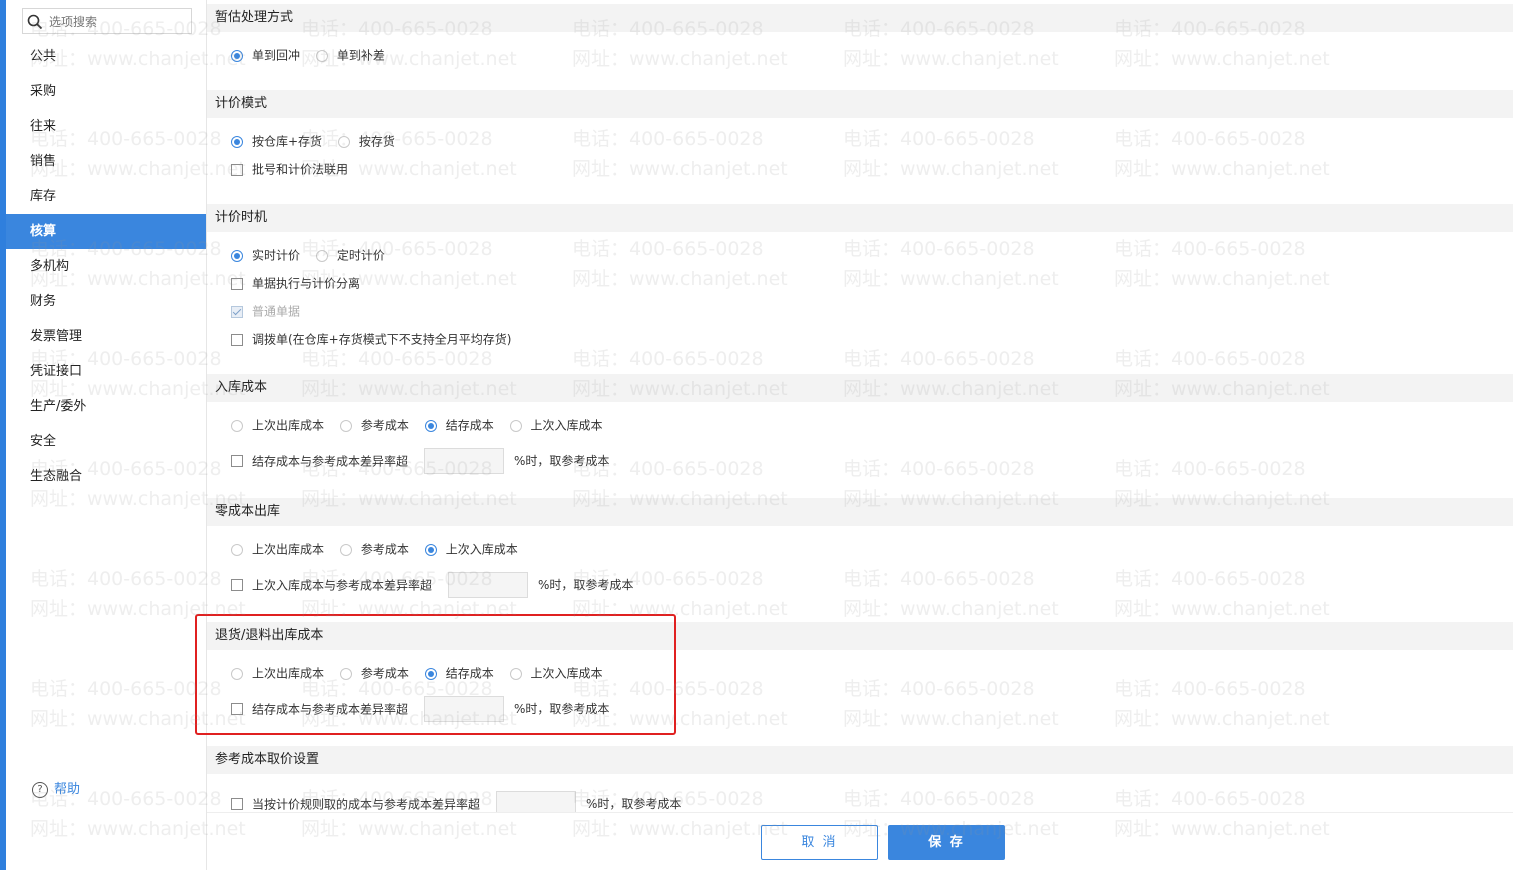 This screenshot has height=871, width=1513. I want to click on sidebar-item-voucher-interface: 凭证接口, so click(106, 371).